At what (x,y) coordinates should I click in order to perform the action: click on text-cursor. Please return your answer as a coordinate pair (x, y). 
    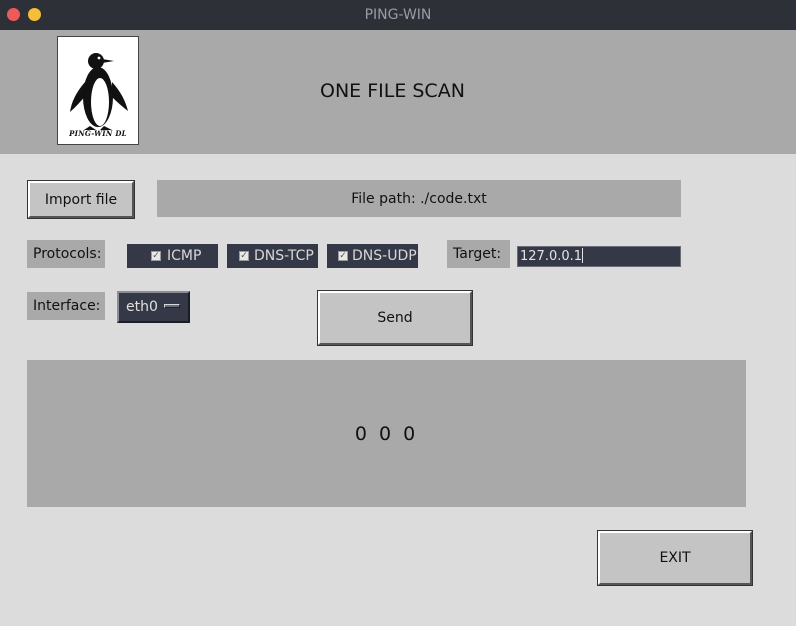
    Looking at the image, I should click on (583, 255).